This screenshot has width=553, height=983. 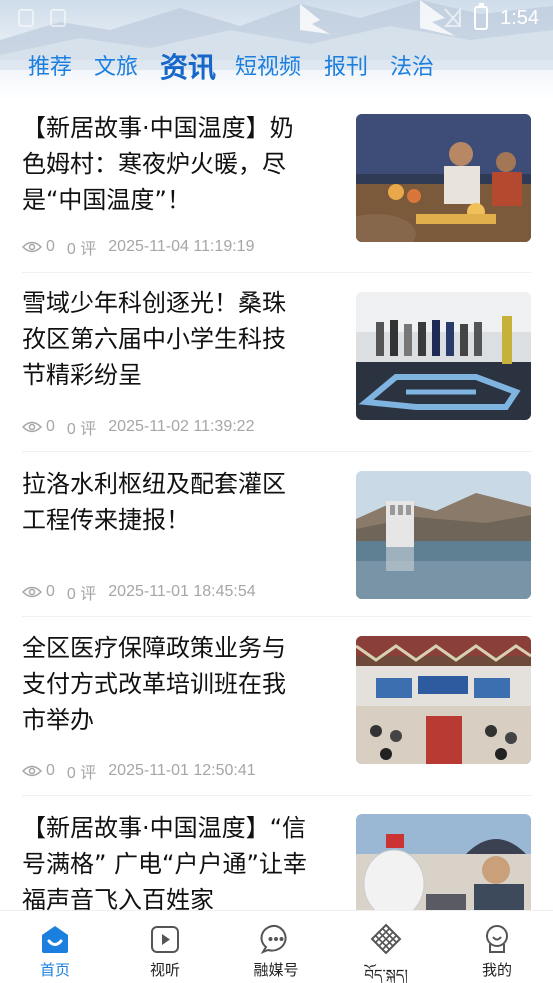 What do you see at coordinates (154, 339) in the screenshot?
I see `news-title: 雪域少年科创逐光！桑珠 孜区第六届中小学生科技 节精彩纷呈` at bounding box center [154, 339].